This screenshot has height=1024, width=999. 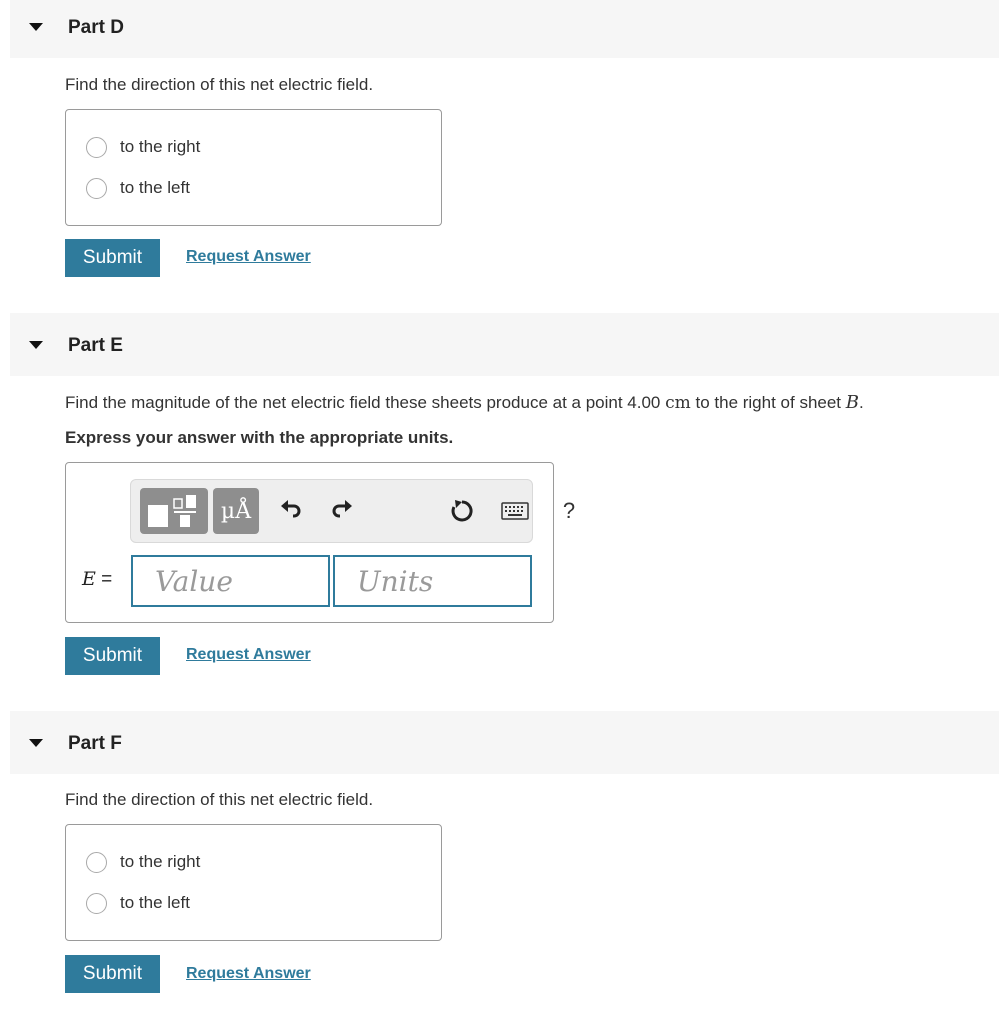 I want to click on value-input, so click(x=230, y=581).